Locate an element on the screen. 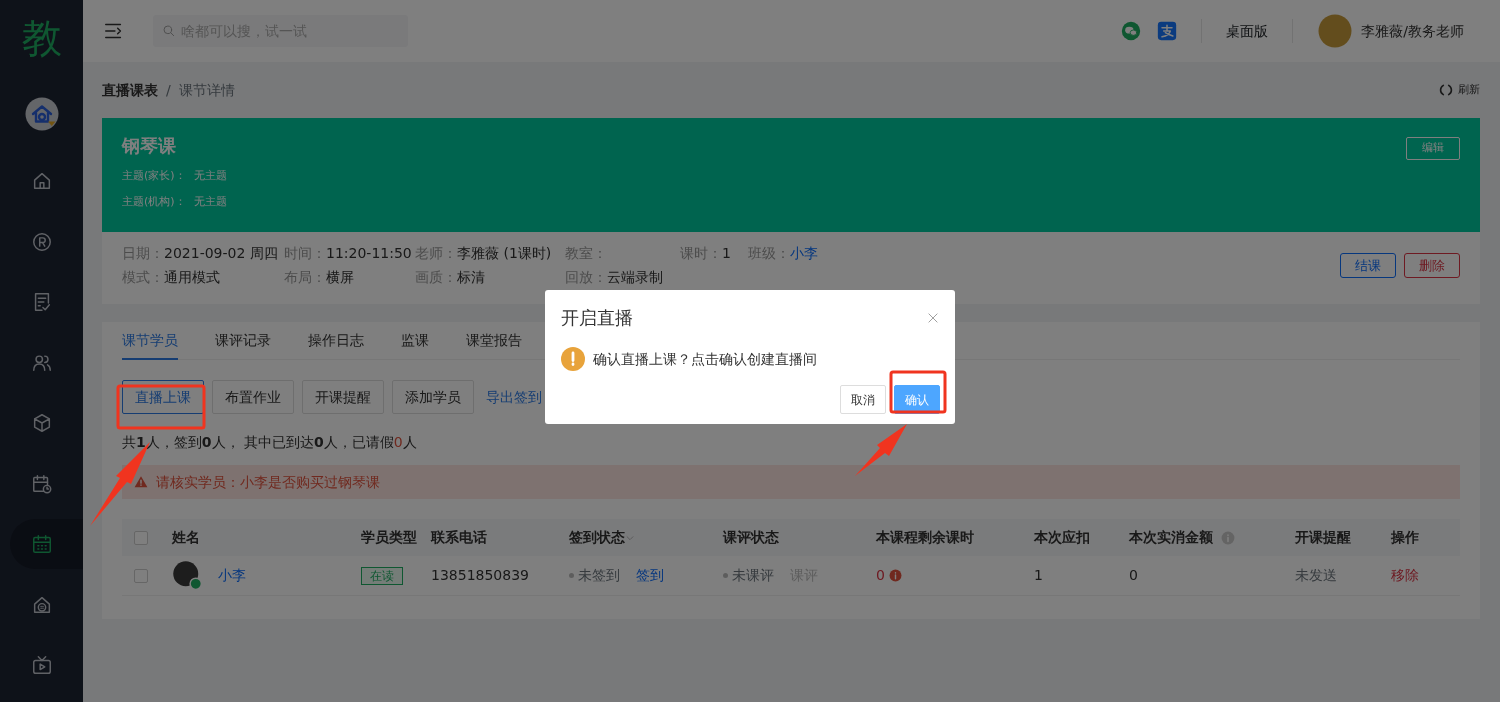  class-link: 小李 is located at coordinates (804, 253).